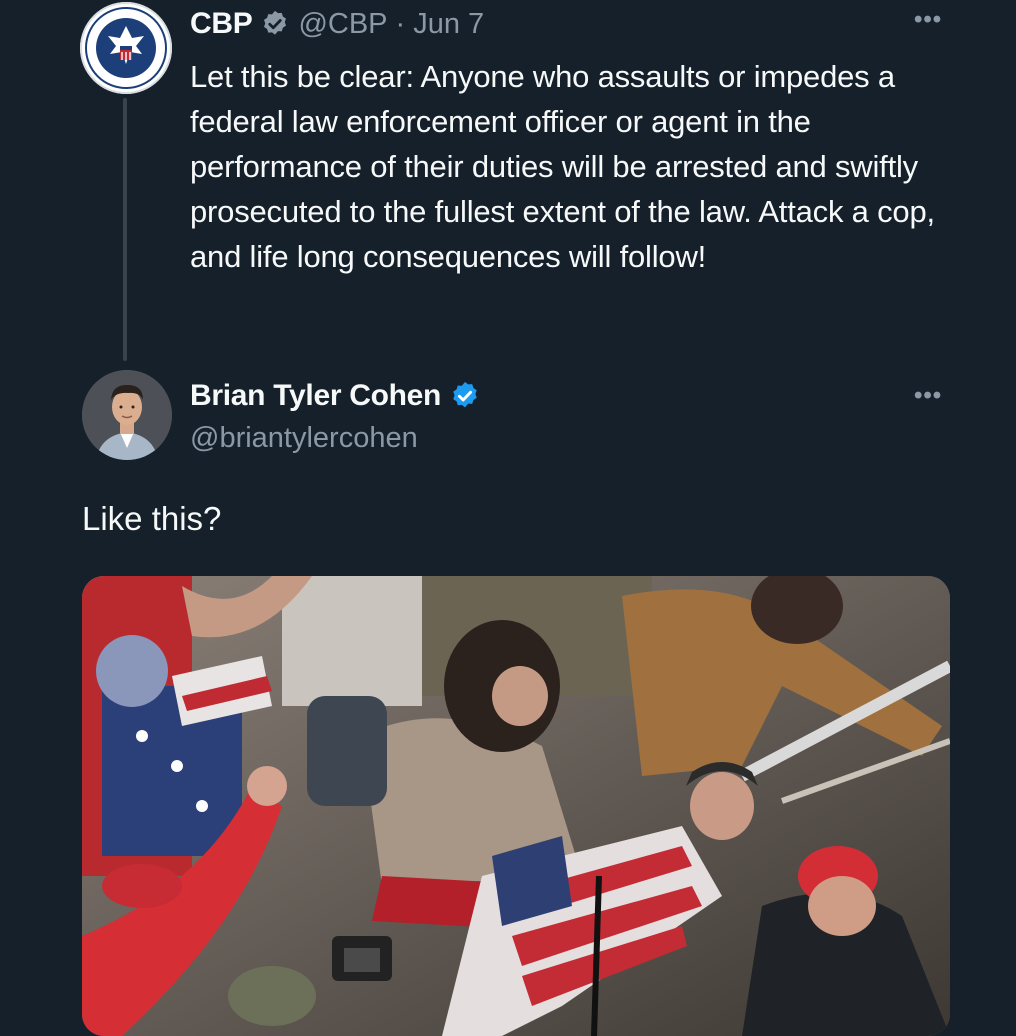 Image resolution: width=1016 pixels, height=1036 pixels. I want to click on cbp-seal-icon, so click(126, 48).